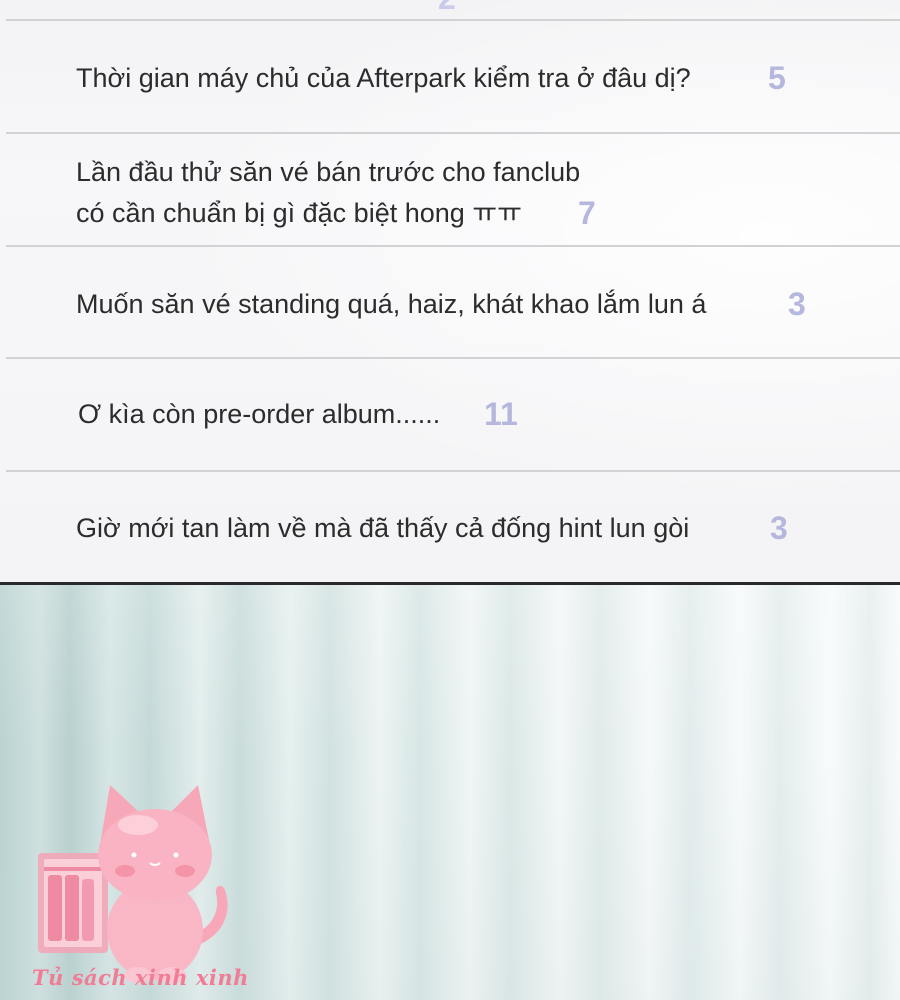 This screenshot has width=900, height=1000. Describe the element at coordinates (210, 7) in the screenshot. I see `list-item-text: ····· · · · · · · ”` at that location.